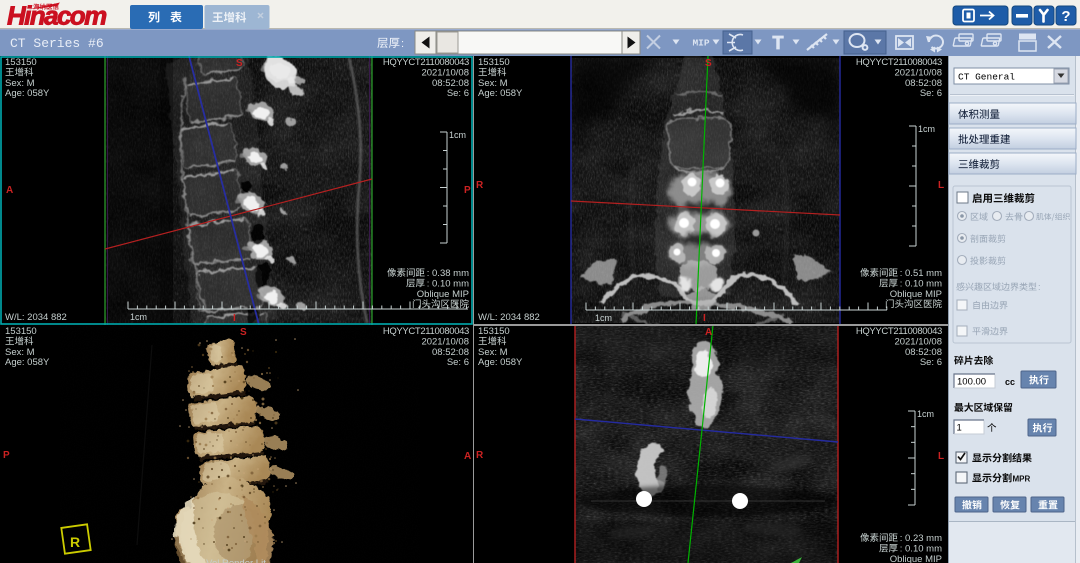 The width and height of the screenshot is (1080, 563). What do you see at coordinates (959, 428) in the screenshot?
I see `svg-text: 1` at bounding box center [959, 428].